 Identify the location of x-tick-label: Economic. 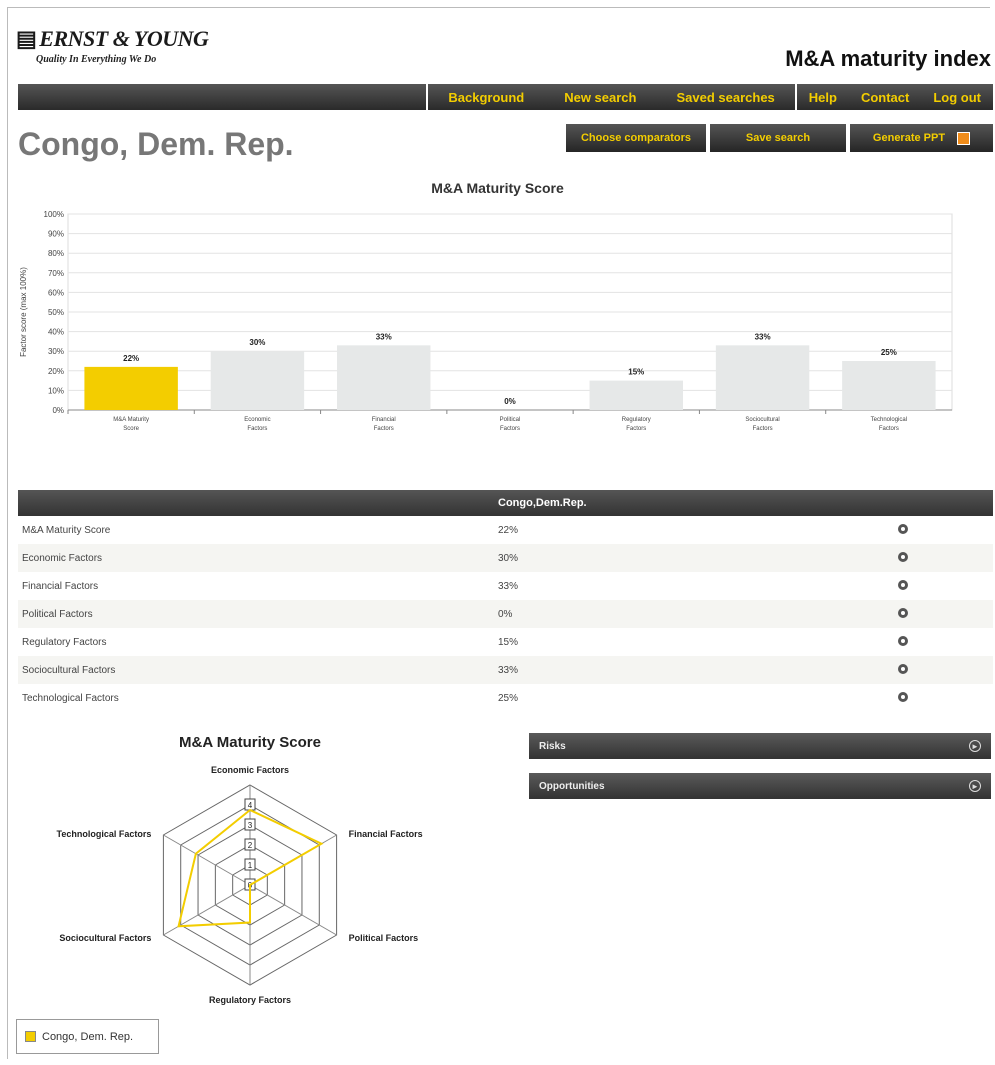
(257, 420).